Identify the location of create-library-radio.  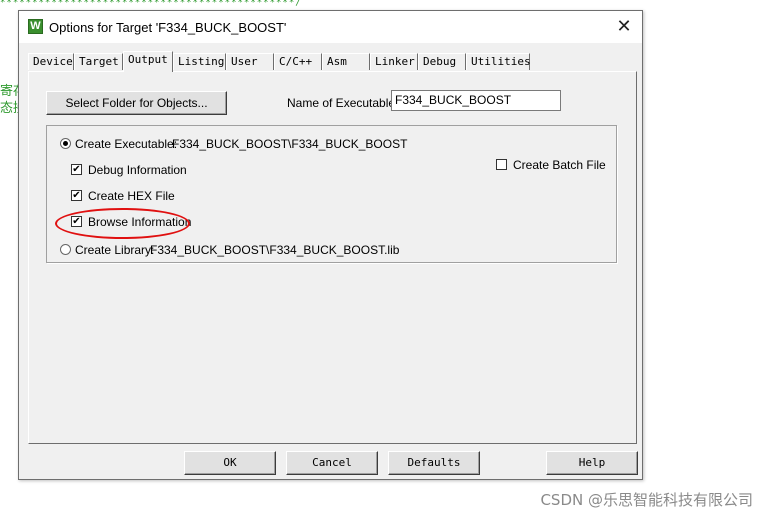
(65, 249).